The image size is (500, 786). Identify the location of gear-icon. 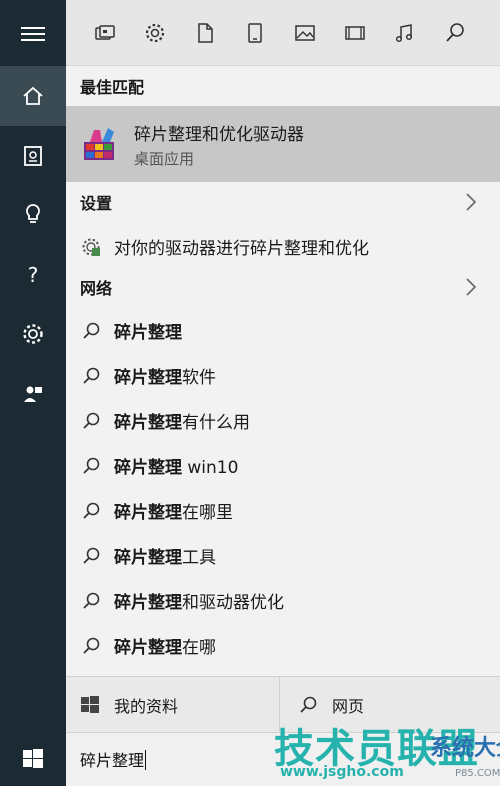
(33, 334).